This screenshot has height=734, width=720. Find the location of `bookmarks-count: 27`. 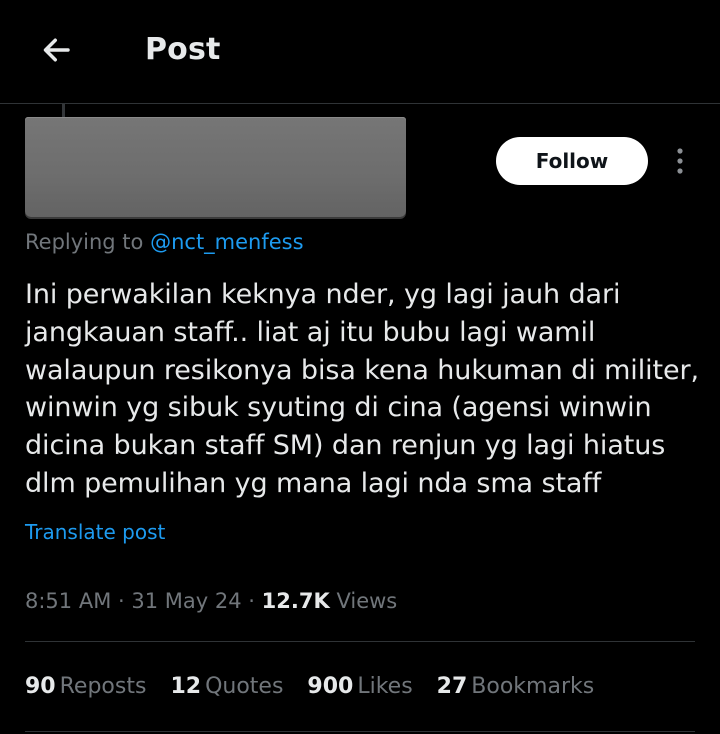

bookmarks-count: 27 is located at coordinates (452, 686).